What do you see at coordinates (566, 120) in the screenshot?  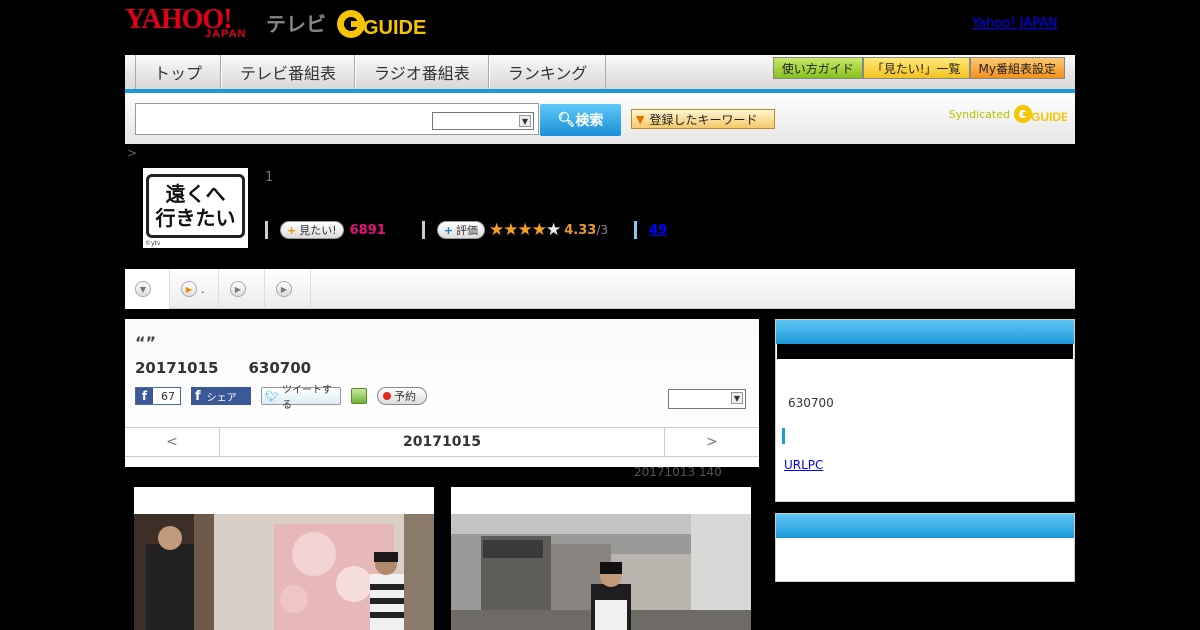 I see `search-icon: 🔍︎` at bounding box center [566, 120].